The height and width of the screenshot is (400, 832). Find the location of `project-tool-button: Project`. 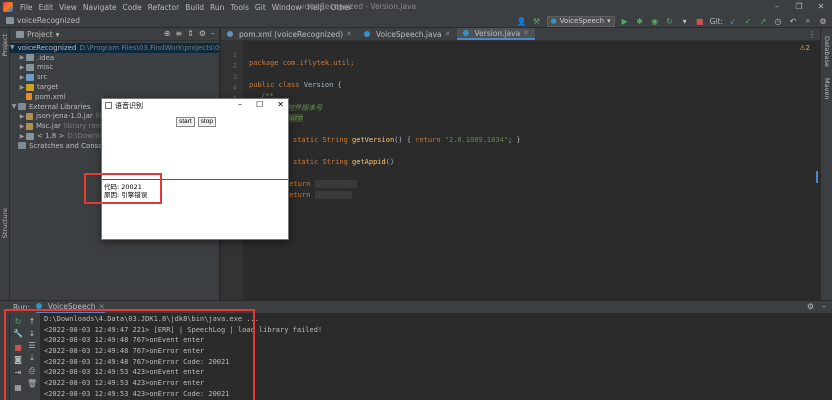

project-tool-button: Project is located at coordinates (5, 45).